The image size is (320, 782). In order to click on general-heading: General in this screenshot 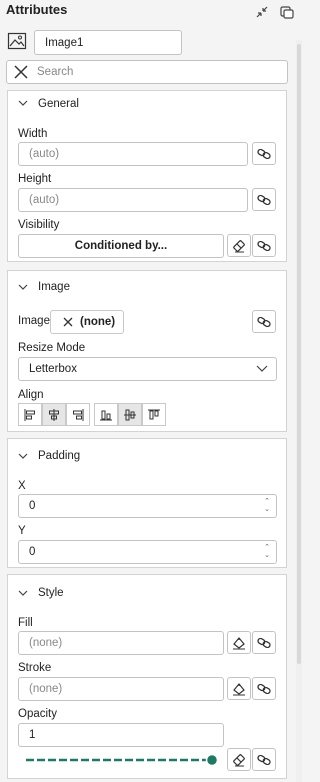, I will do `click(58, 104)`.